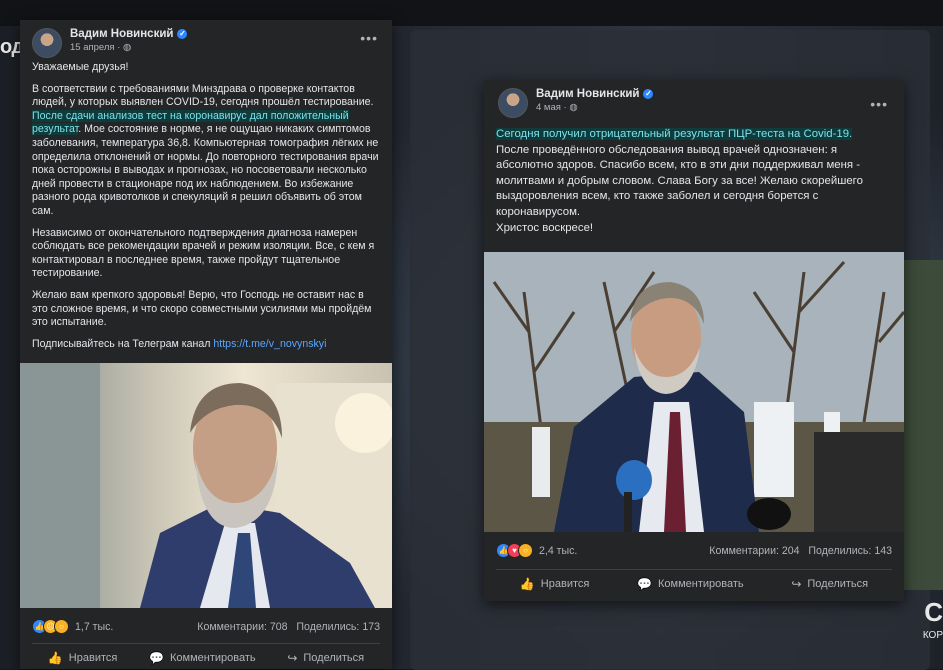 The image size is (943, 670). What do you see at coordinates (61, 626) in the screenshot?
I see `wow-reaction-icon: ○` at bounding box center [61, 626].